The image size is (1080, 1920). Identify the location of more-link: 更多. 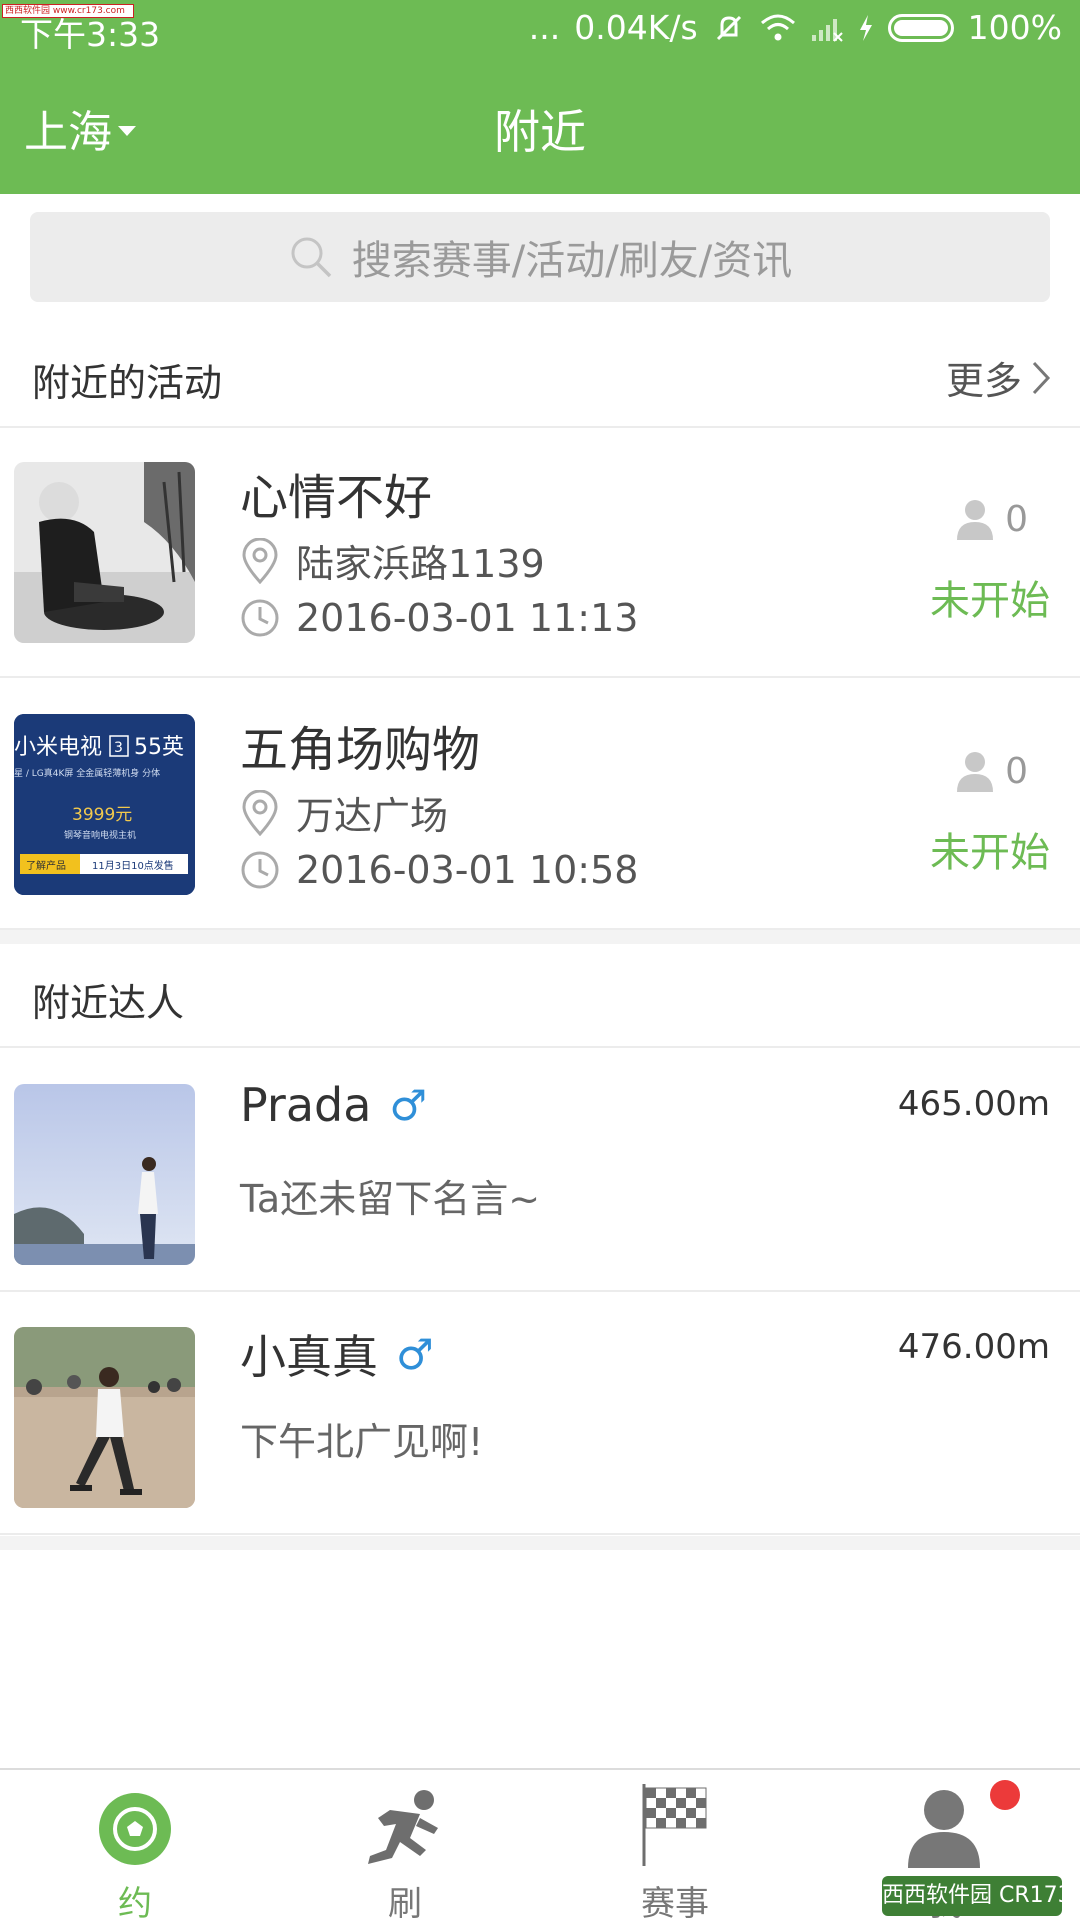
(999, 377).